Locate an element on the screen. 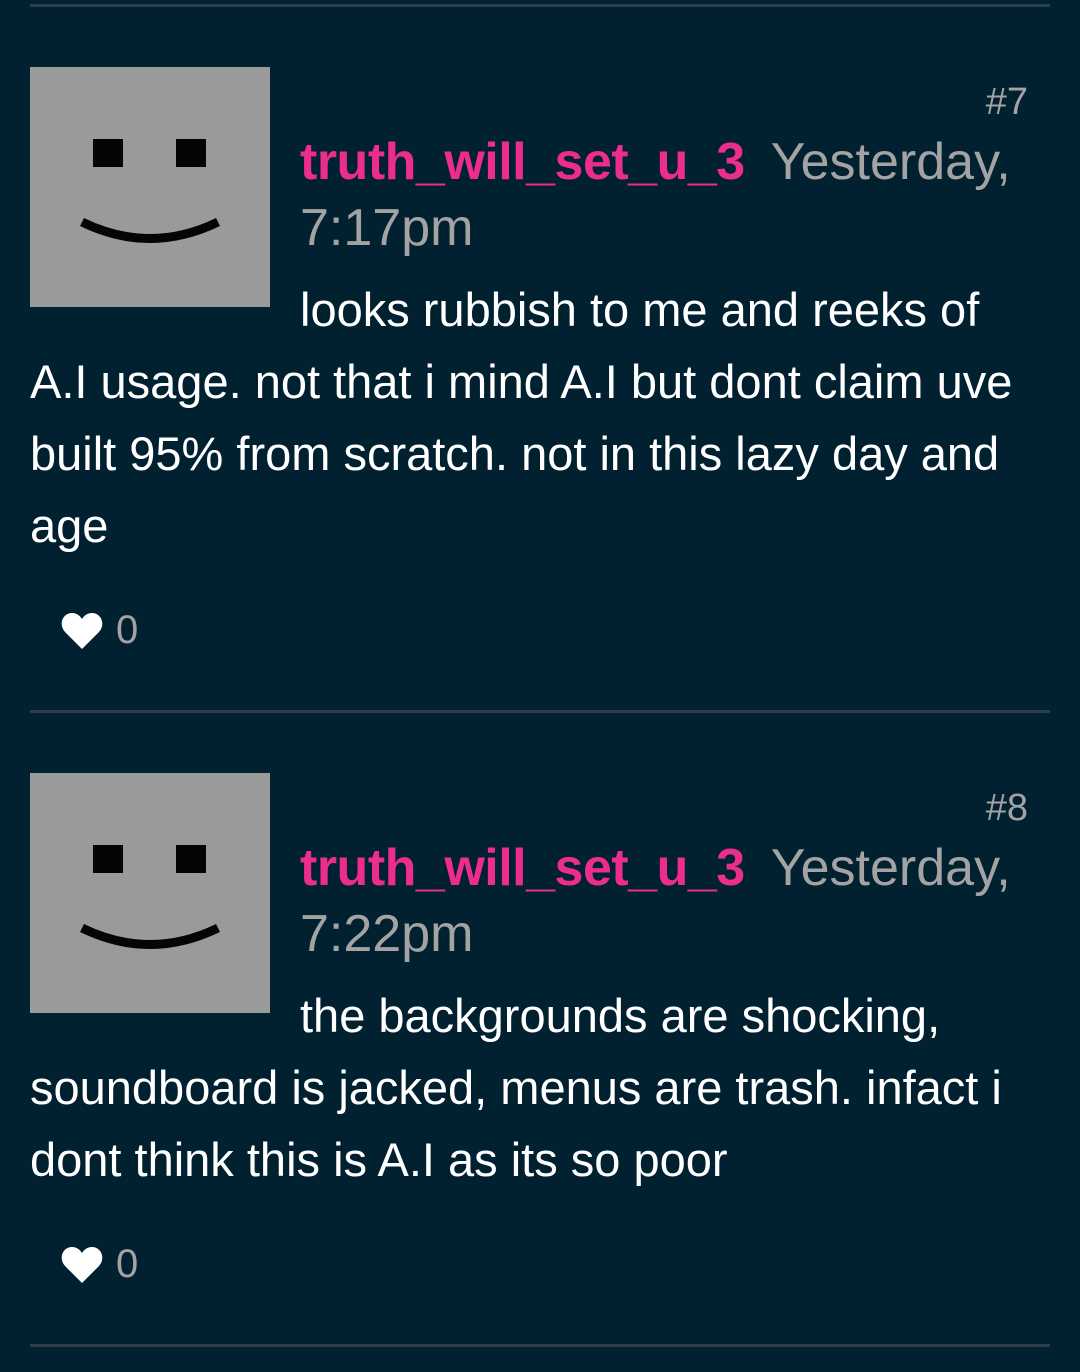 This screenshot has width=1080, height=1372. post-number: #7 is located at coordinates (1007, 102).